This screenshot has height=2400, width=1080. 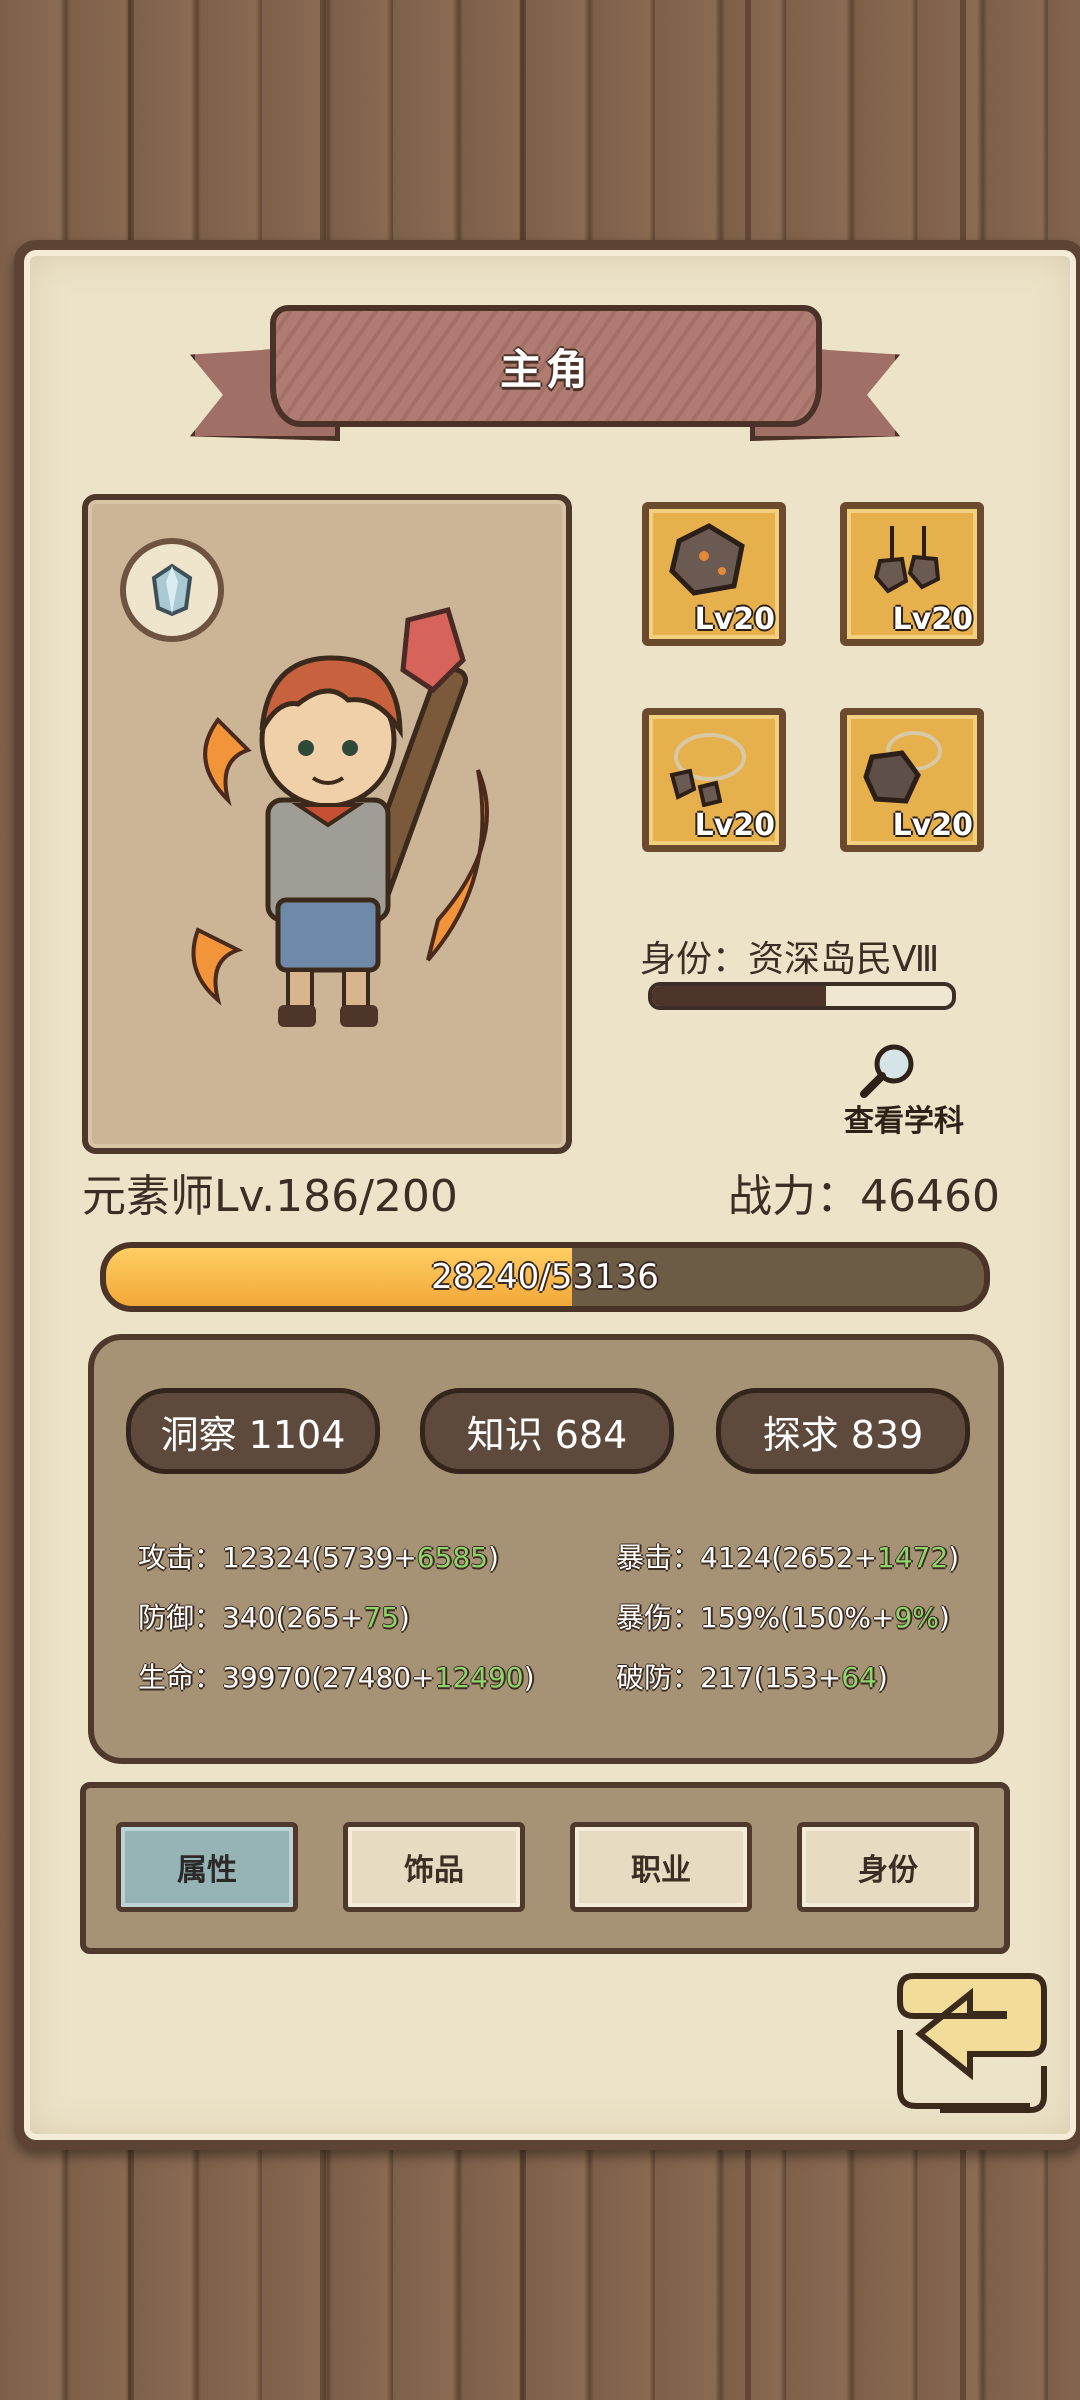 I want to click on attribute-knowledge: 知识 684, so click(x=547, y=1431).